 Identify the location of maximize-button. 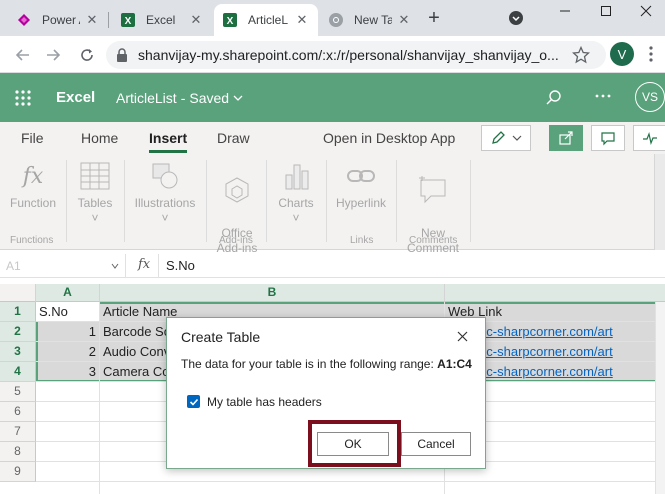
(606, 11).